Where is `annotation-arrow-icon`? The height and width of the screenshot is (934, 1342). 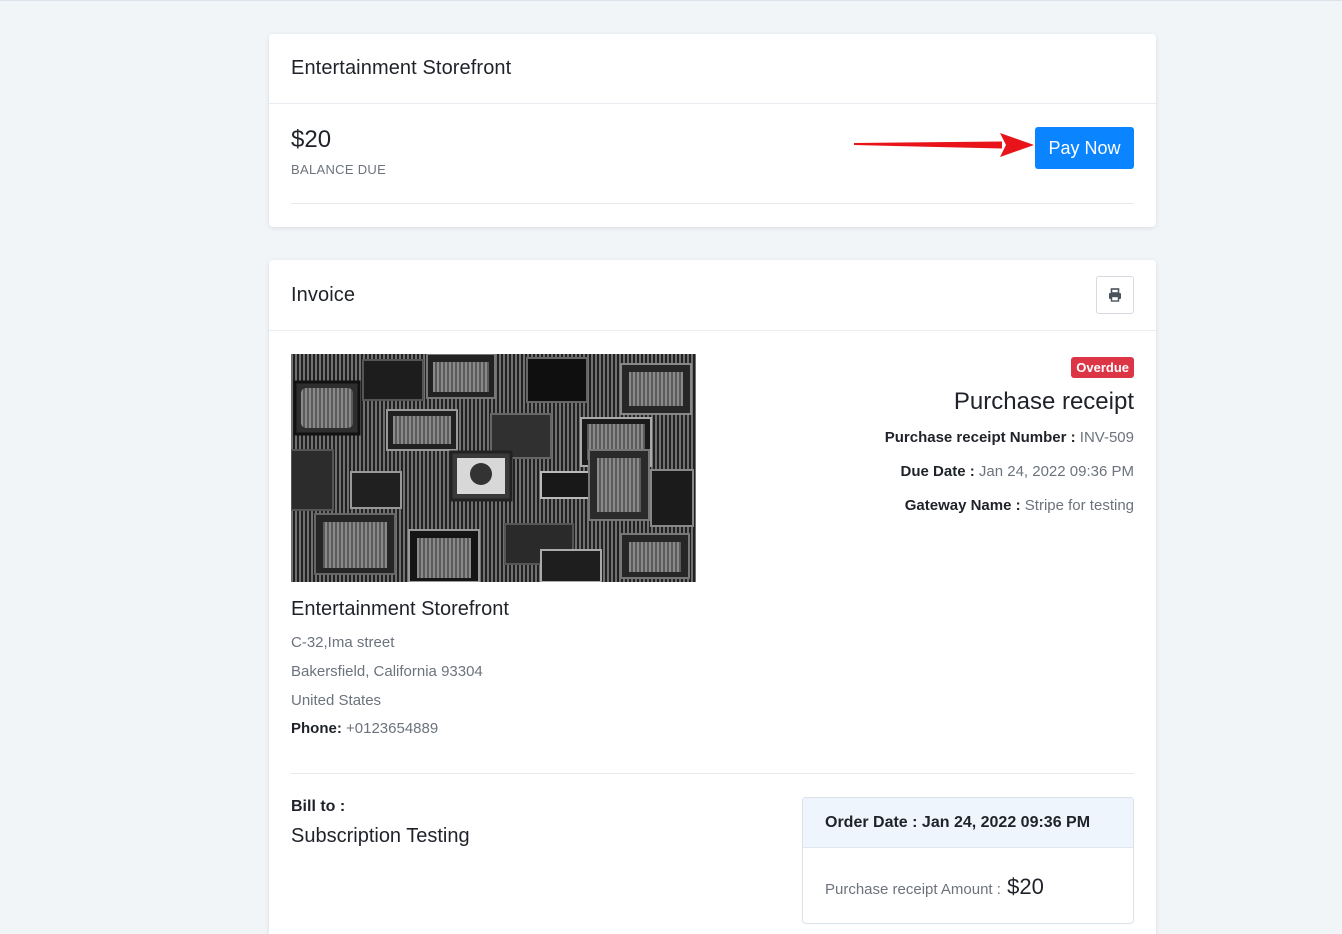
annotation-arrow-icon is located at coordinates (944, 145).